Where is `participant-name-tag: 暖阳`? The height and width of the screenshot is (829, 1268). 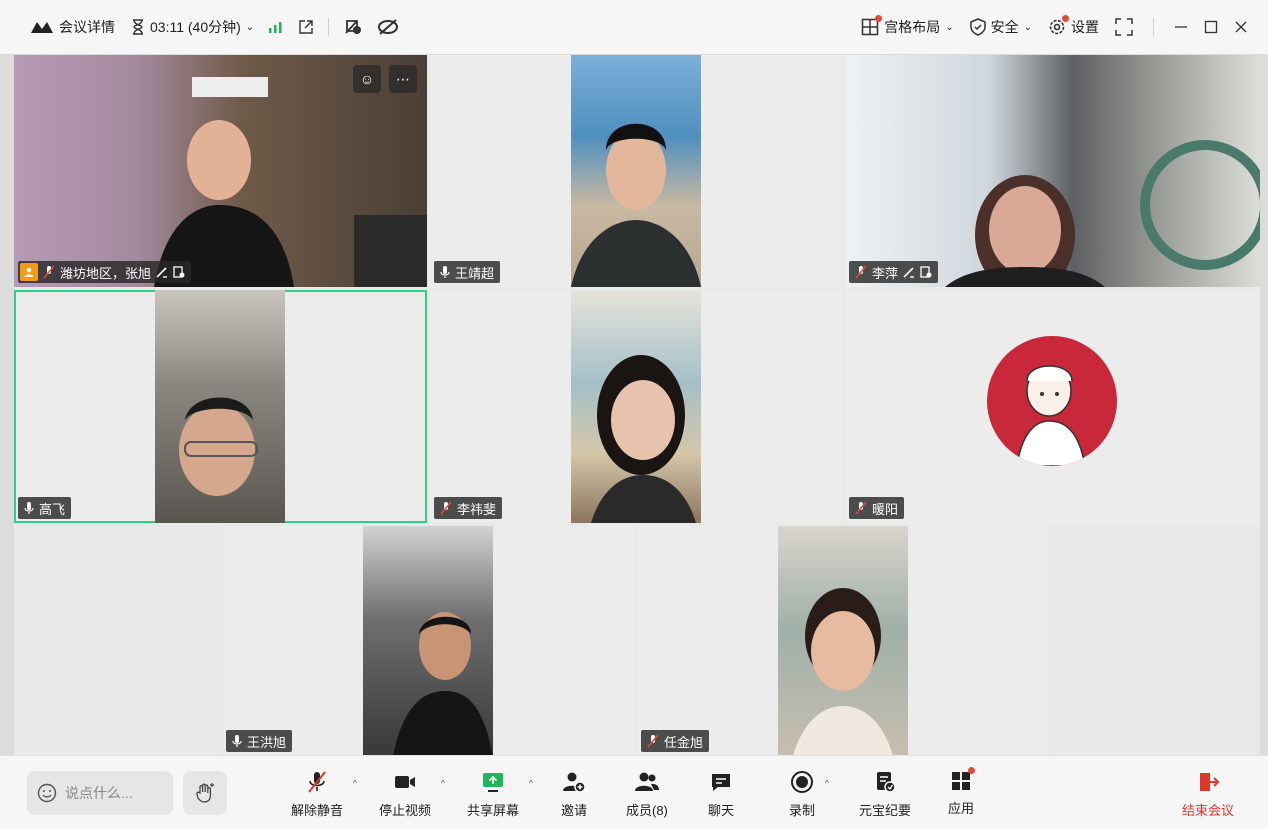
participant-name-tag: 暖阳 is located at coordinates (877, 508).